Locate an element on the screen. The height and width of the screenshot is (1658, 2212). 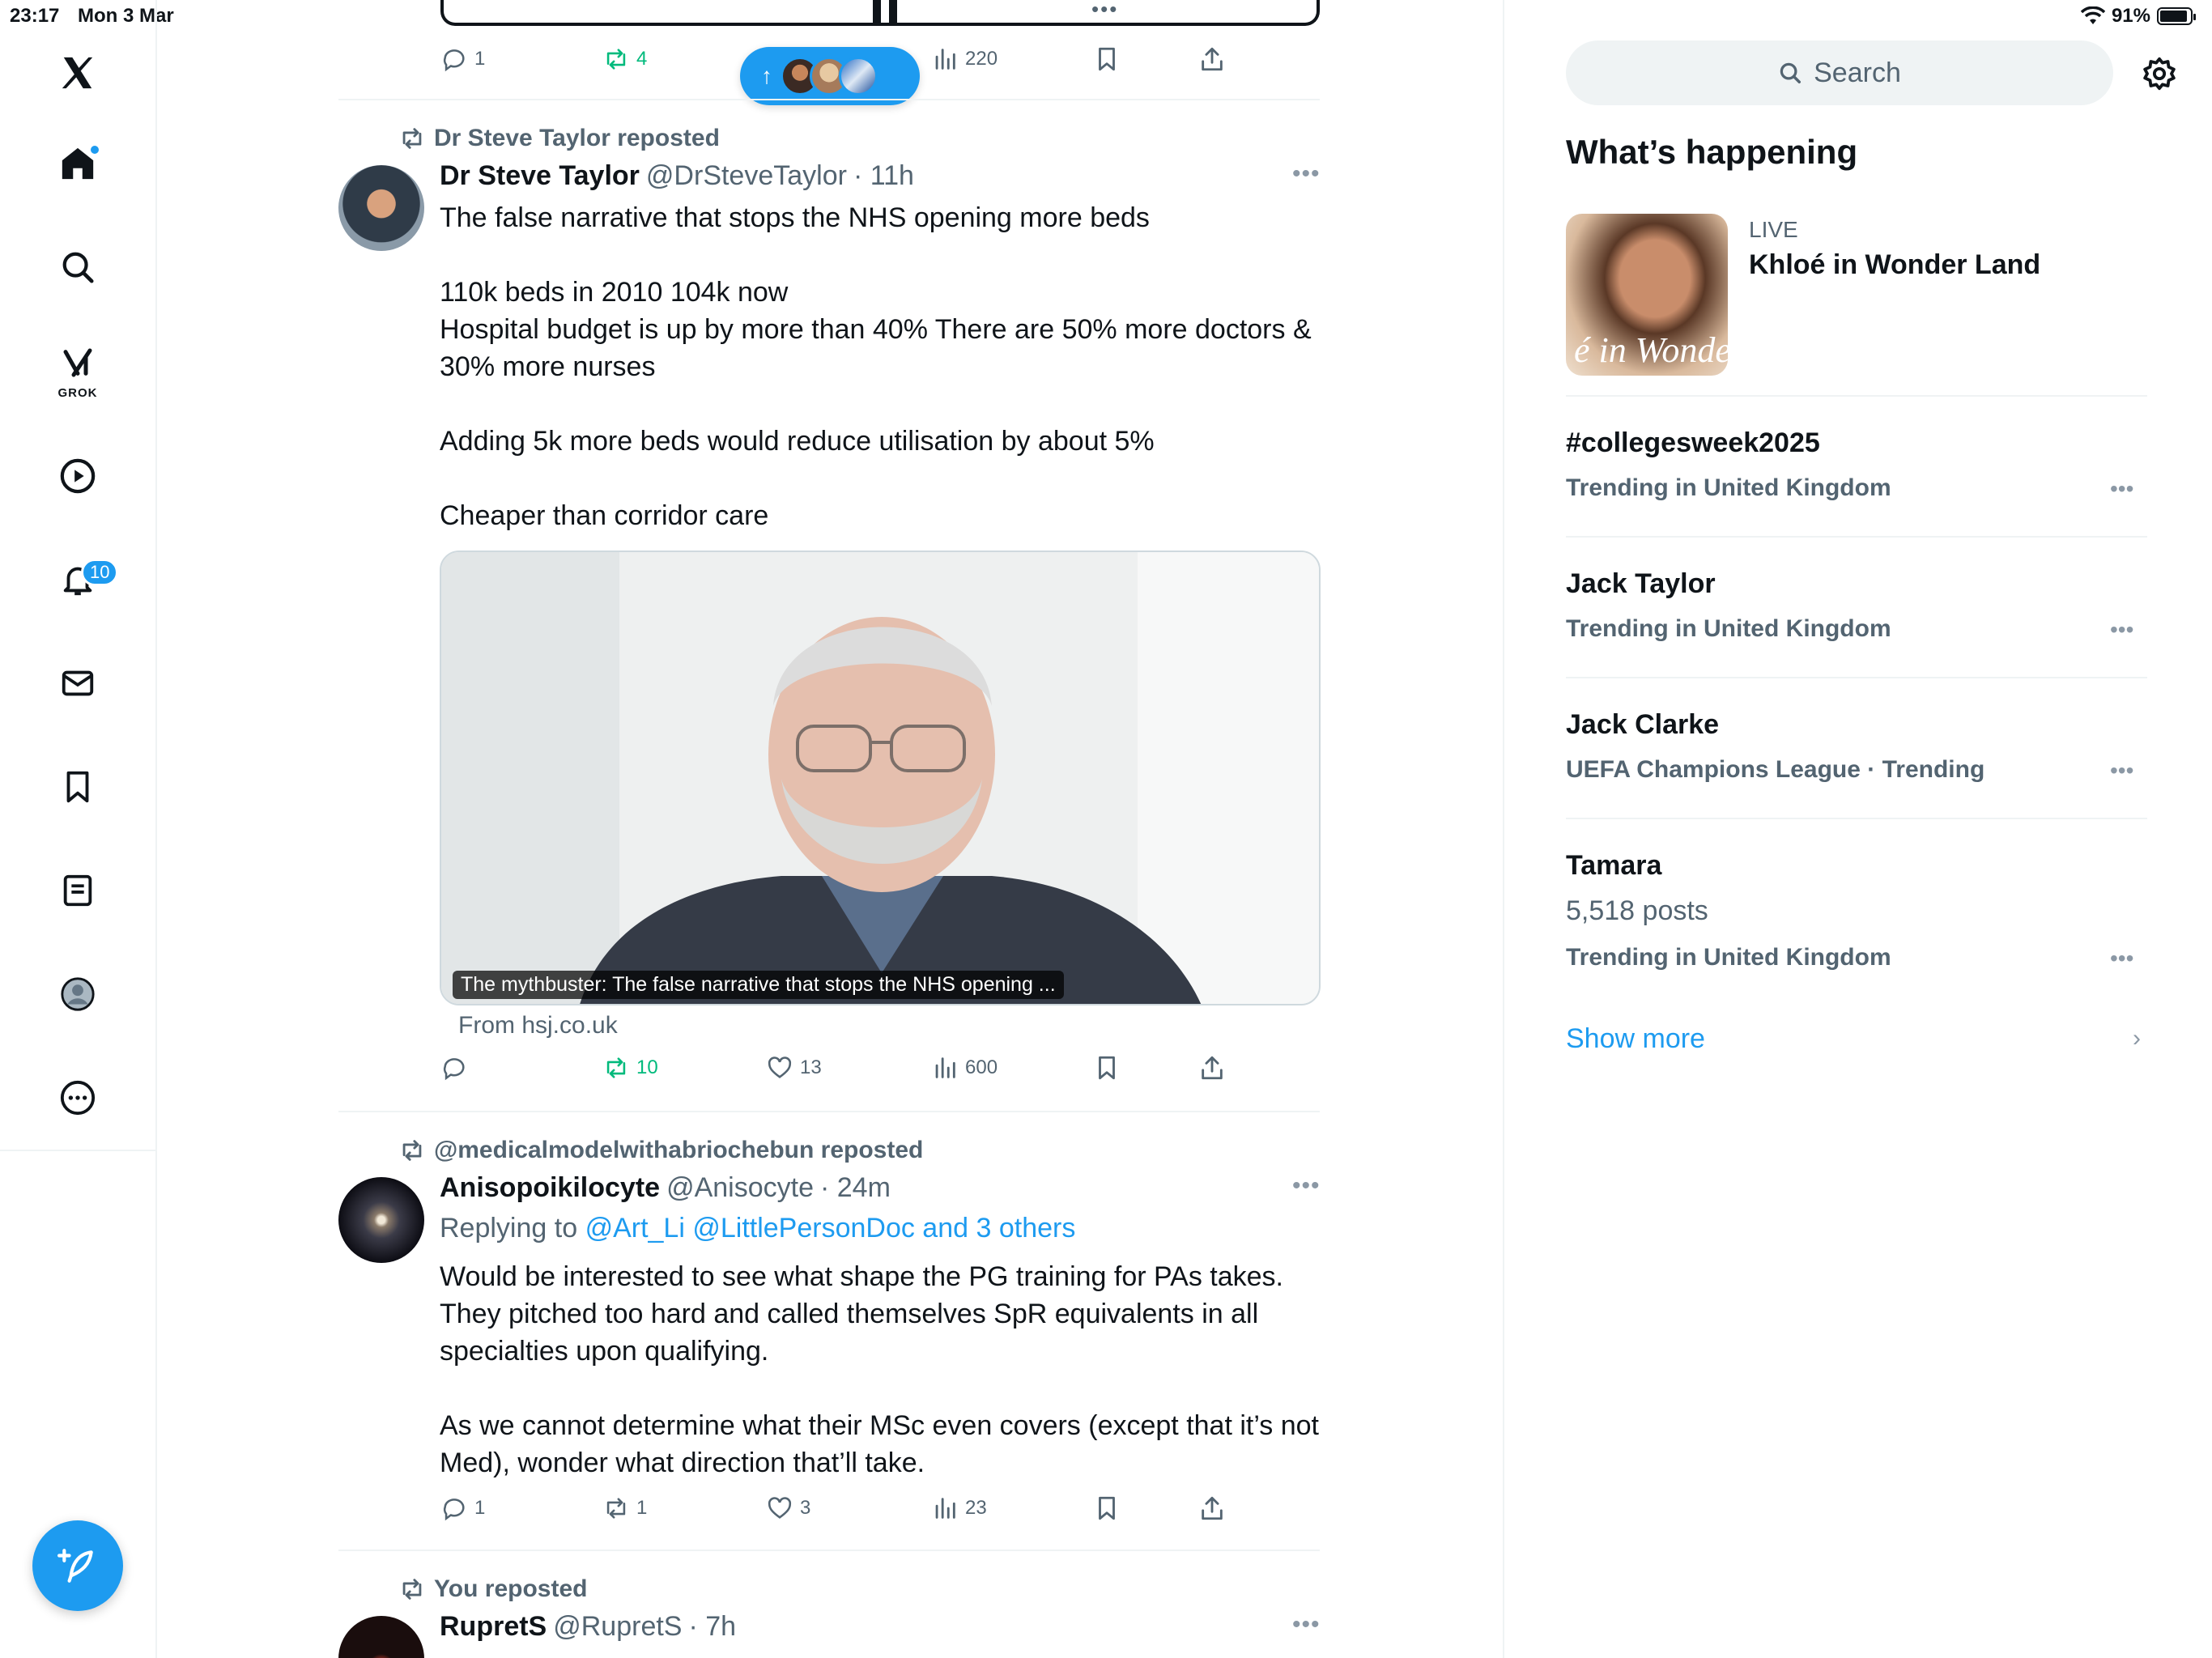
portrait-photo is located at coordinates (880, 778).